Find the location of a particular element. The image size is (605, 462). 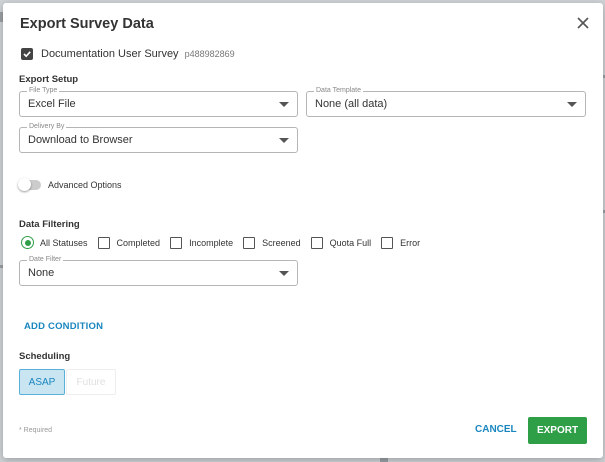

survey-row: Documentation User Survey p488982869 is located at coordinates (128, 54).